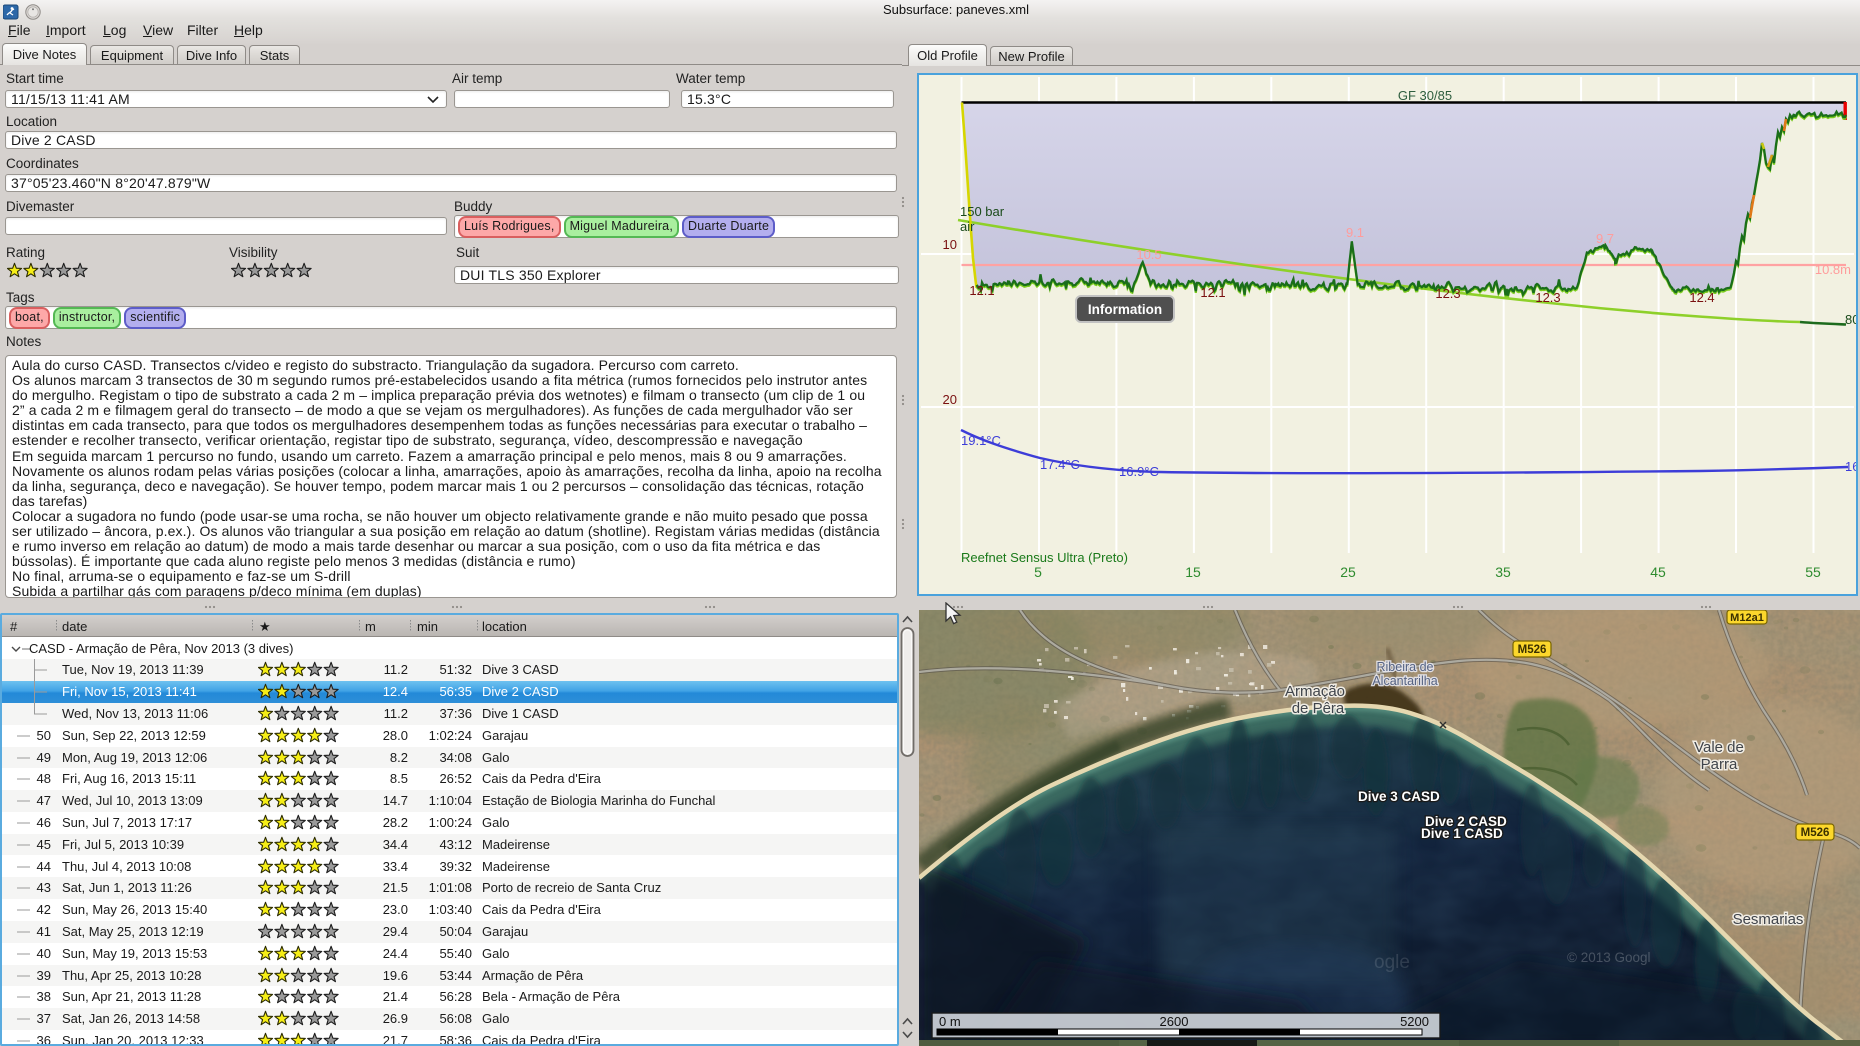  What do you see at coordinates (1405, 667) in the screenshot?
I see `svg-text: Ribeira de` at bounding box center [1405, 667].